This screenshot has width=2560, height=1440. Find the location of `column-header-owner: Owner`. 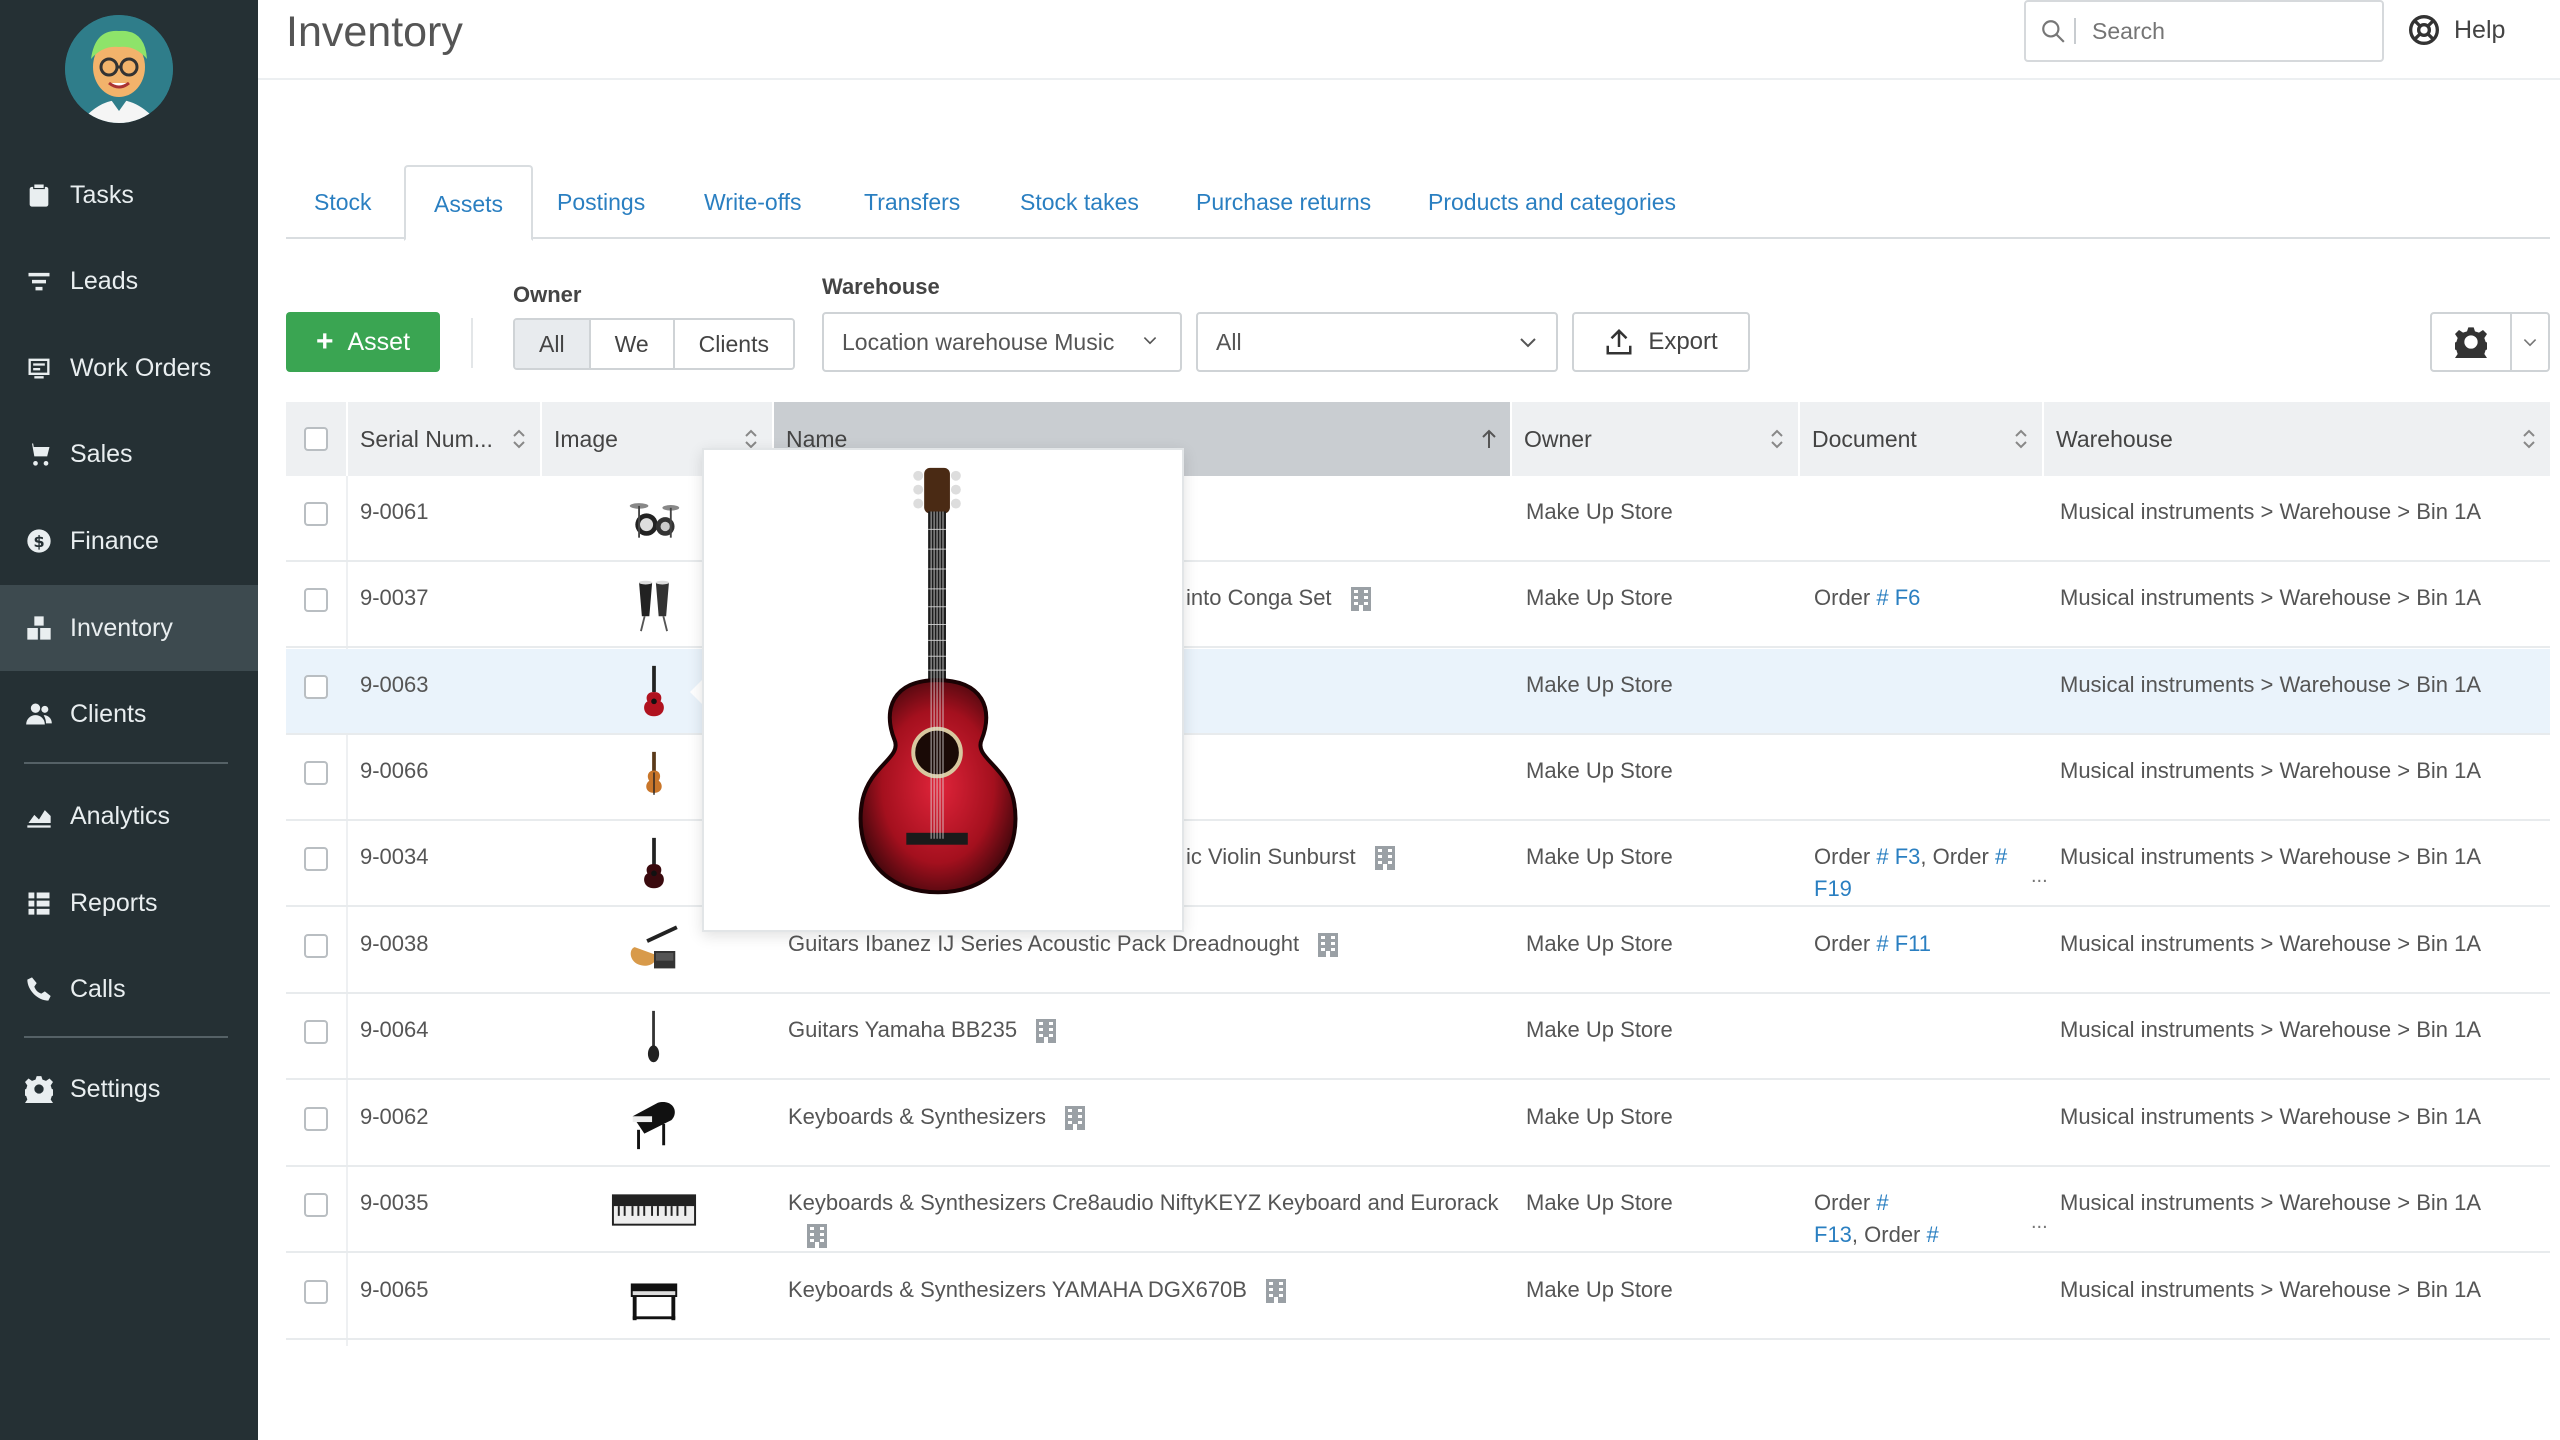

column-header-owner: Owner is located at coordinates (1656, 439).